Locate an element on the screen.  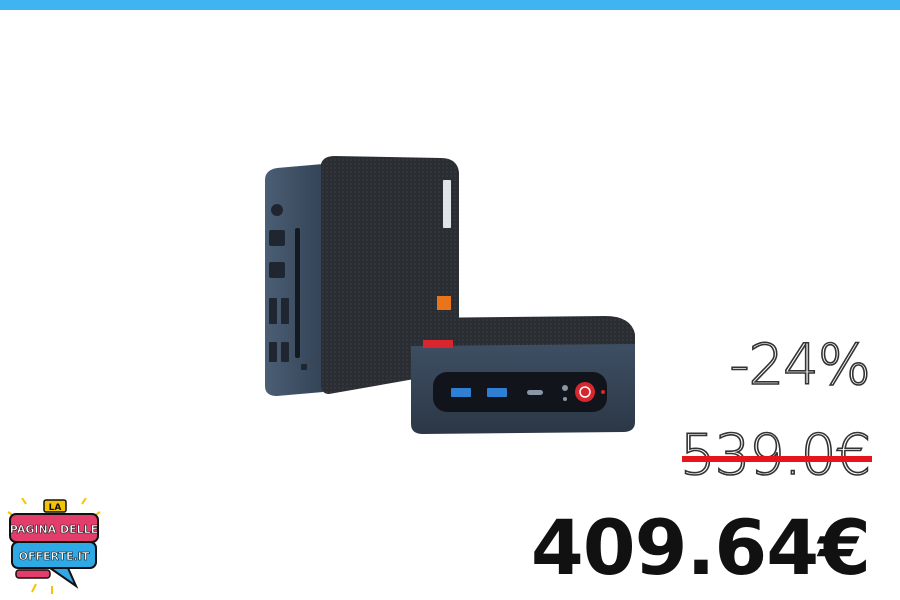
current-price: 409.64€ is located at coordinates (700, 547).